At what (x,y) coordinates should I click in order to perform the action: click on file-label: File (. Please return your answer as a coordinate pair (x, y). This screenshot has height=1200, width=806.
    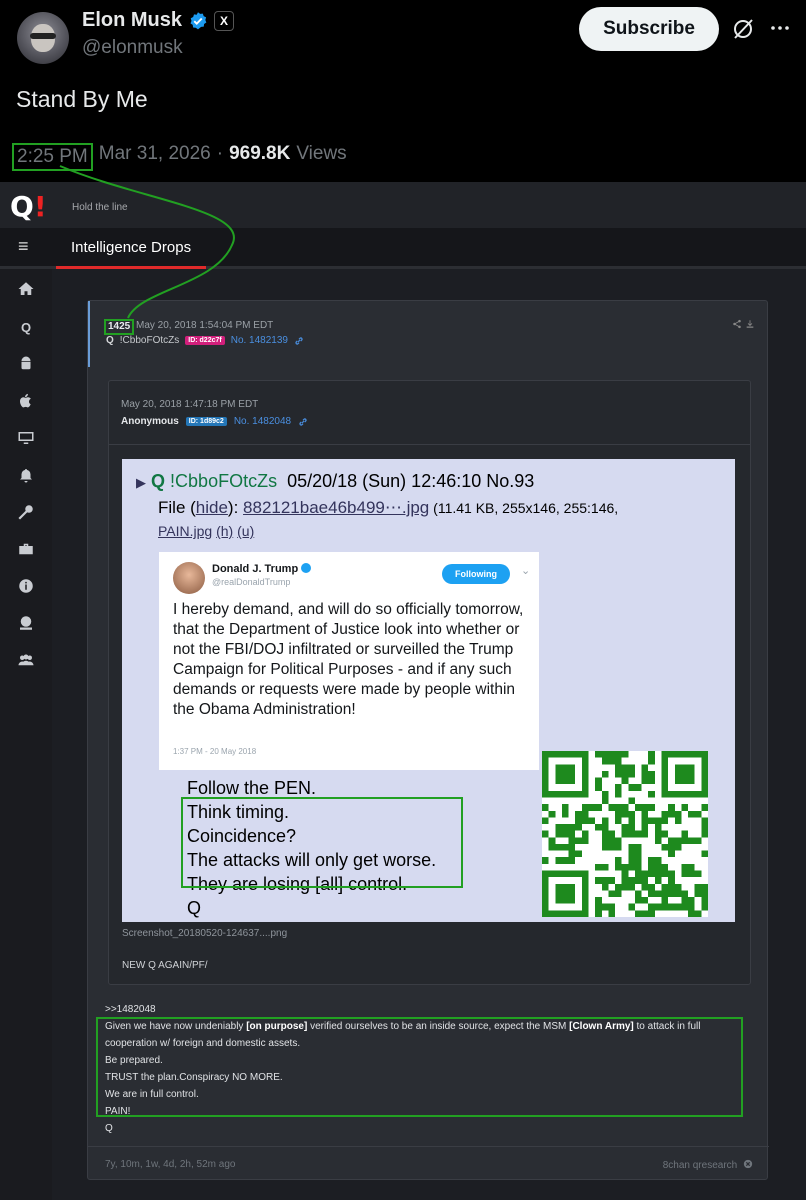
    Looking at the image, I should click on (177, 507).